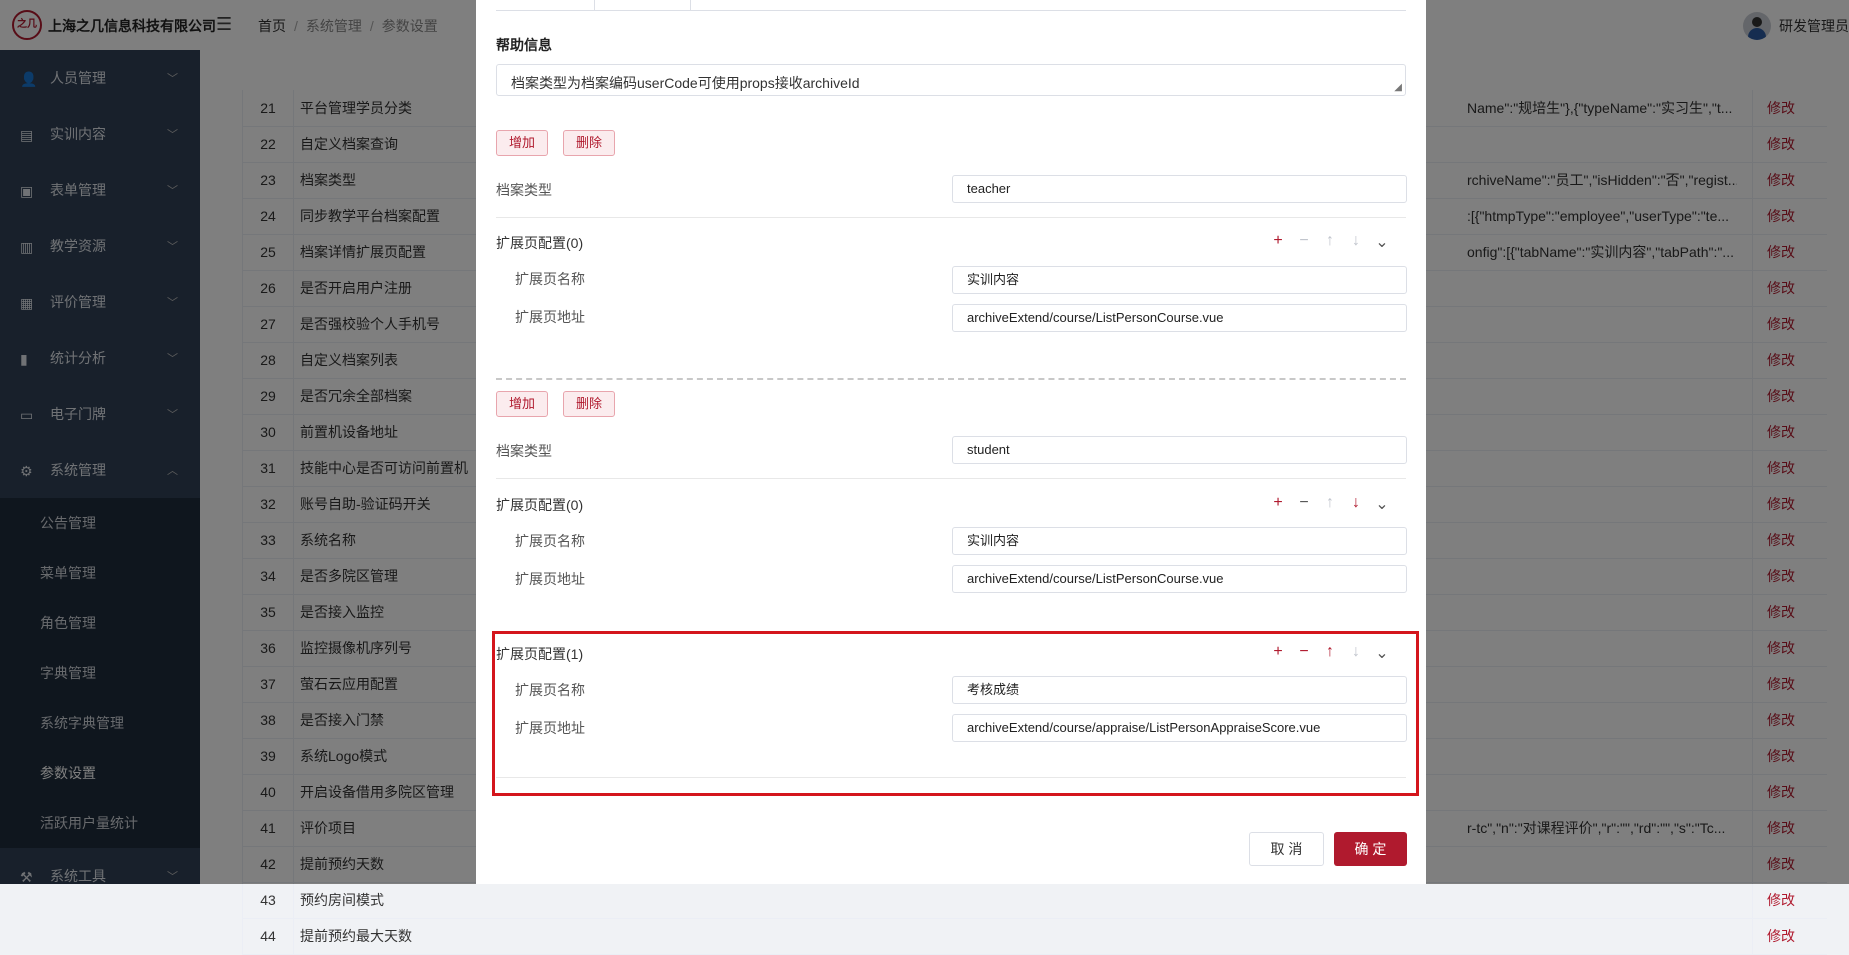 The image size is (1849, 955). What do you see at coordinates (685, 83) in the screenshot?
I see `help-text: 档案类型为档案编码userCode可使用props接收archiveId` at bounding box center [685, 83].